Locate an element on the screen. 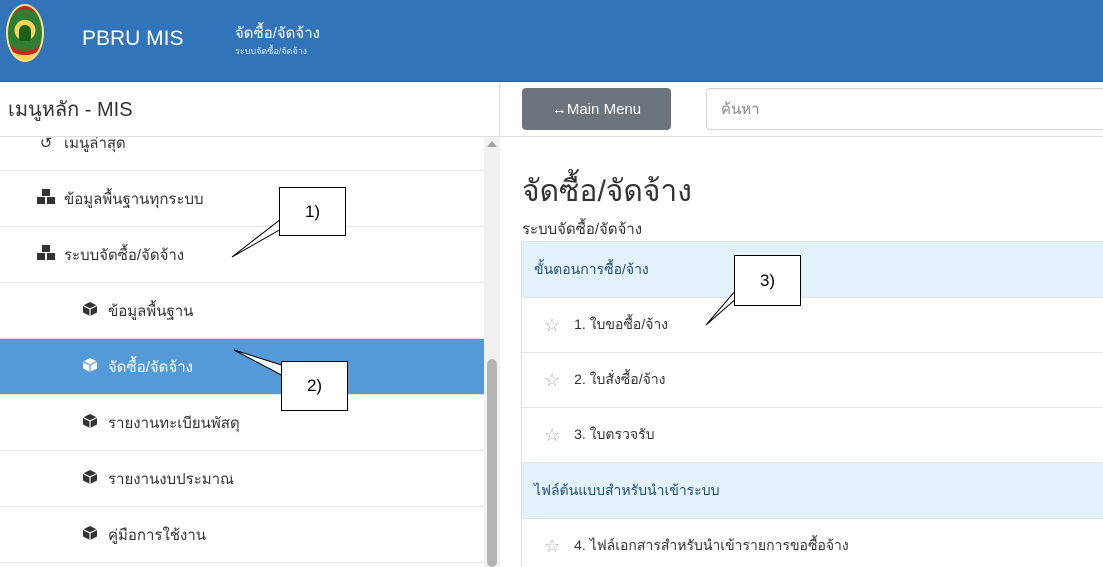 Image resolution: width=1103 pixels, height=567 pixels. sidebar-item-label: คู่มือการใช้งาน is located at coordinates (157, 535).